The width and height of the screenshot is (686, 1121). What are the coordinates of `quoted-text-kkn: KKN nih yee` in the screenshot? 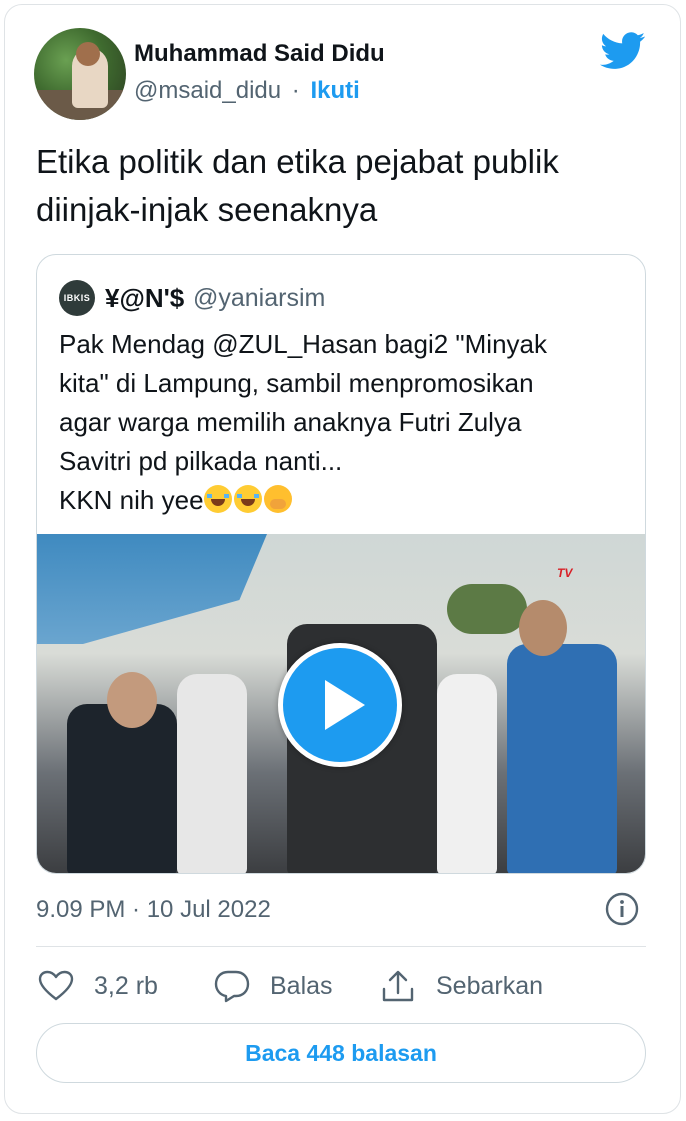 It's located at (131, 500).